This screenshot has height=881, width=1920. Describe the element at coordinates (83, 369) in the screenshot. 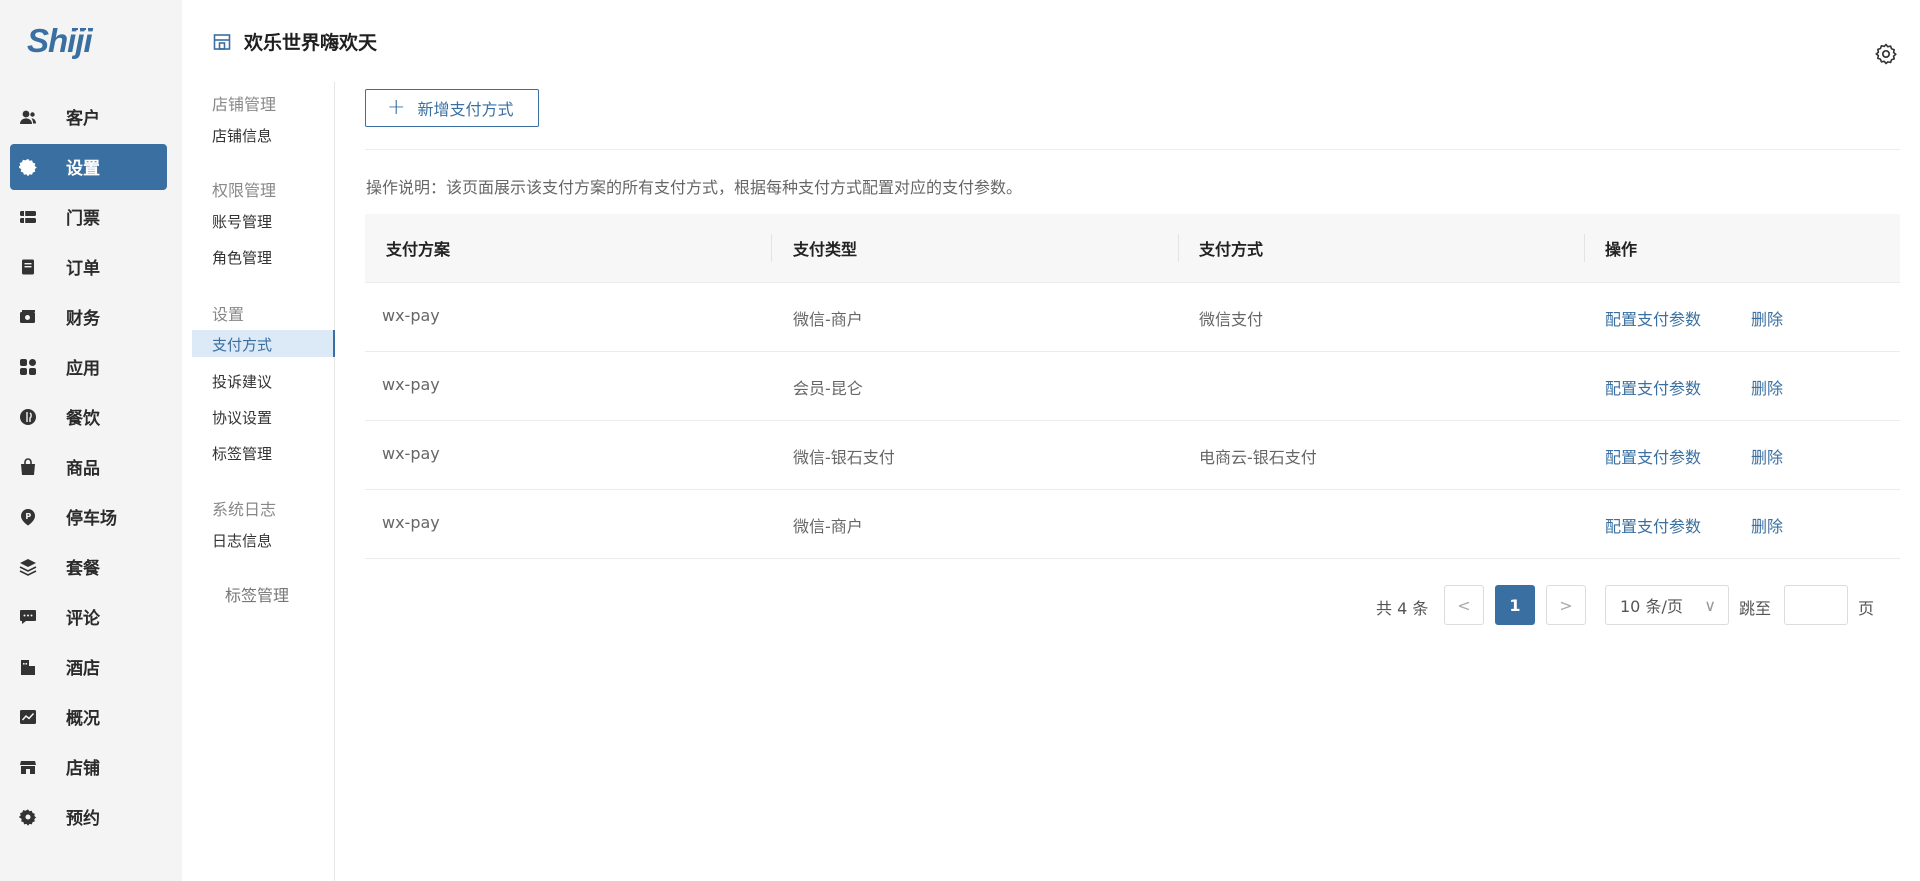

I see `nav-item-label: 应用` at that location.